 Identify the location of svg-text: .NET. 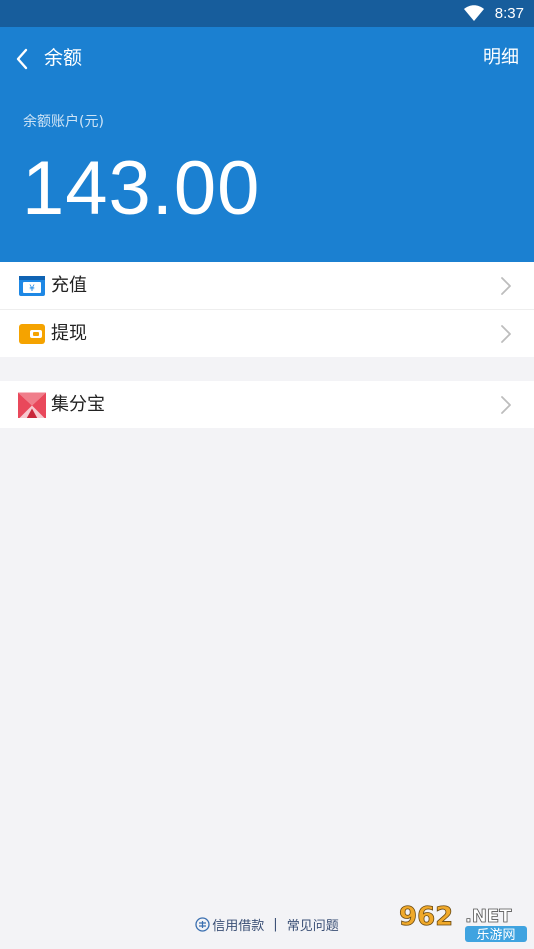
(488, 916).